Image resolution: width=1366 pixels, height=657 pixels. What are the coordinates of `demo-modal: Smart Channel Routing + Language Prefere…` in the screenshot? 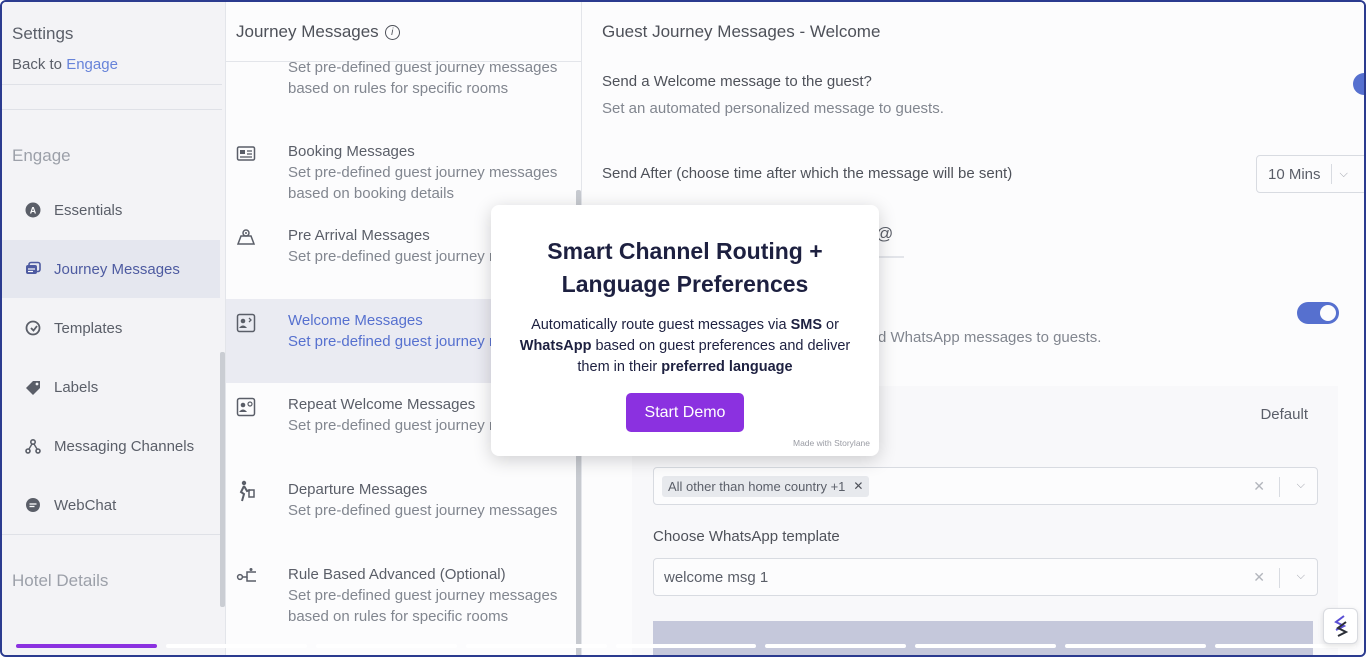 It's located at (685, 330).